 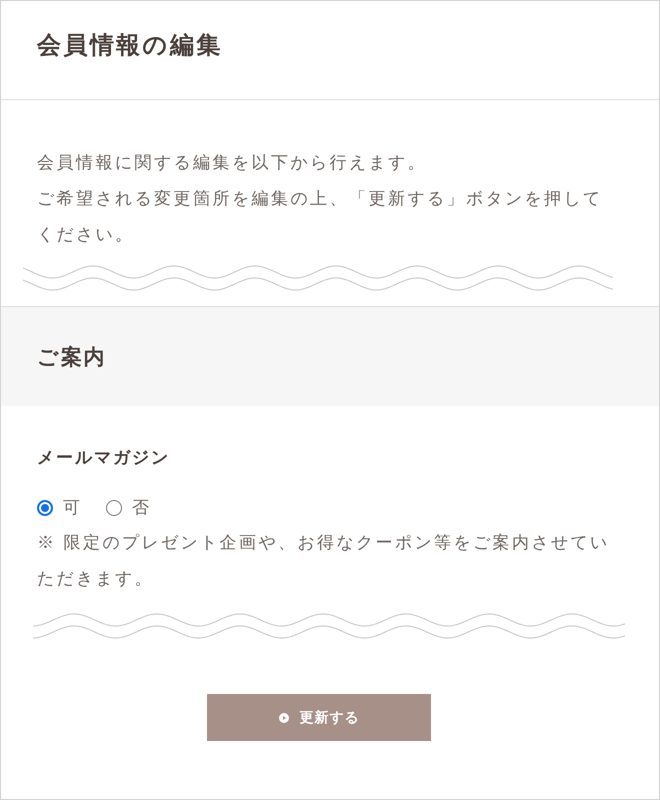 I want to click on page-title: 会員情報の編集, so click(x=130, y=46).